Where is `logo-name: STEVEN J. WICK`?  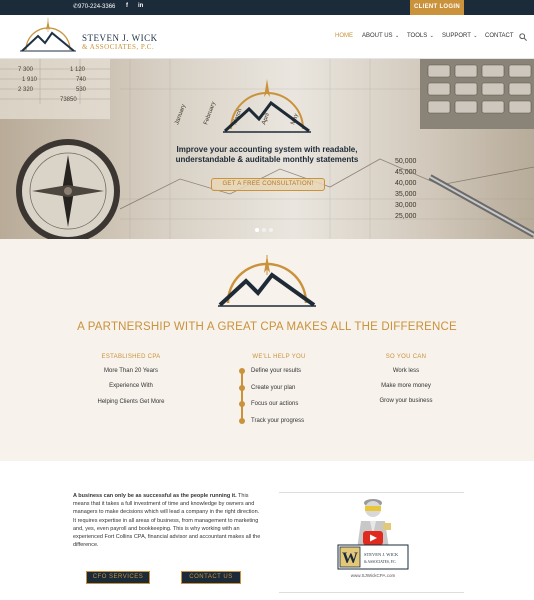
logo-name: STEVEN J. WICK is located at coordinates (120, 38).